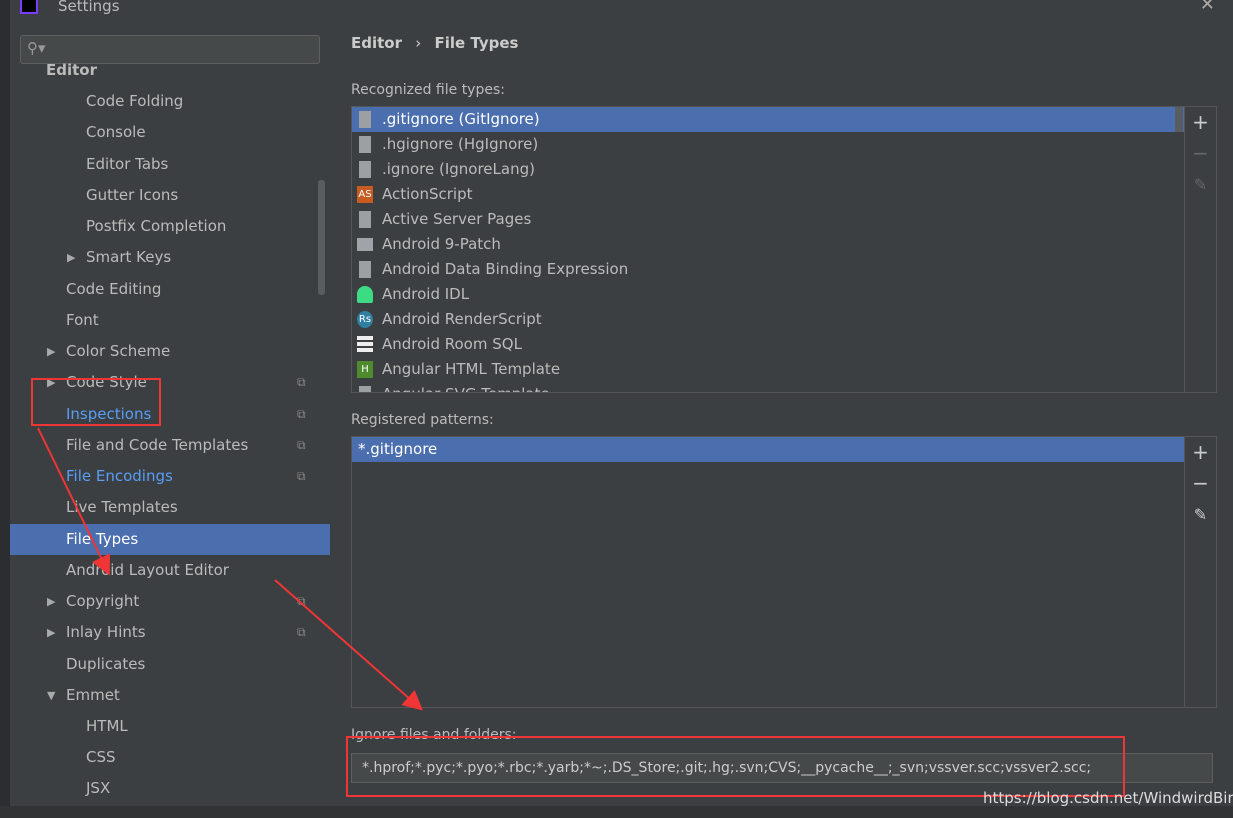  What do you see at coordinates (73, 501) in the screenshot?
I see `arrow-to-file-types` at bounding box center [73, 501].